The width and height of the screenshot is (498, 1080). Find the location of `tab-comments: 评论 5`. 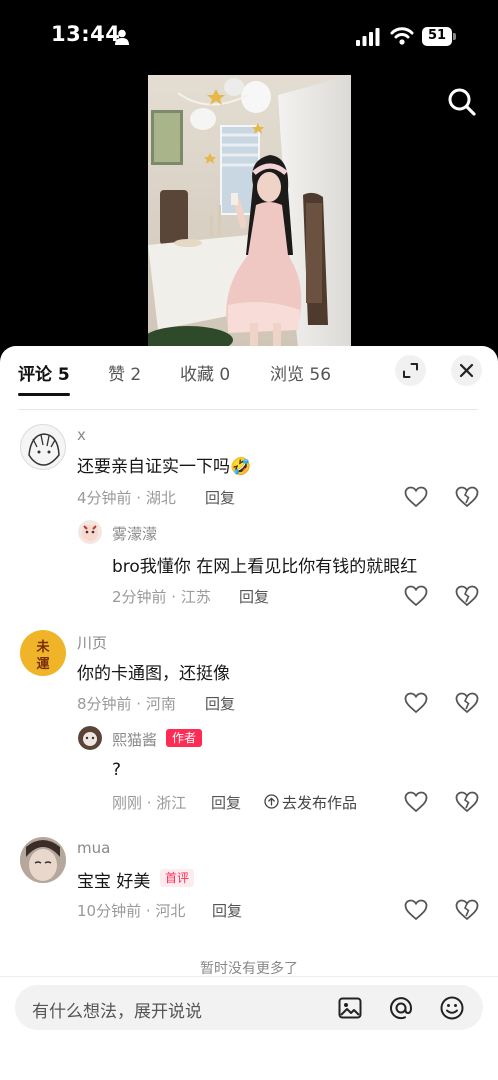

tab-comments: 评论 5 is located at coordinates (44, 372).